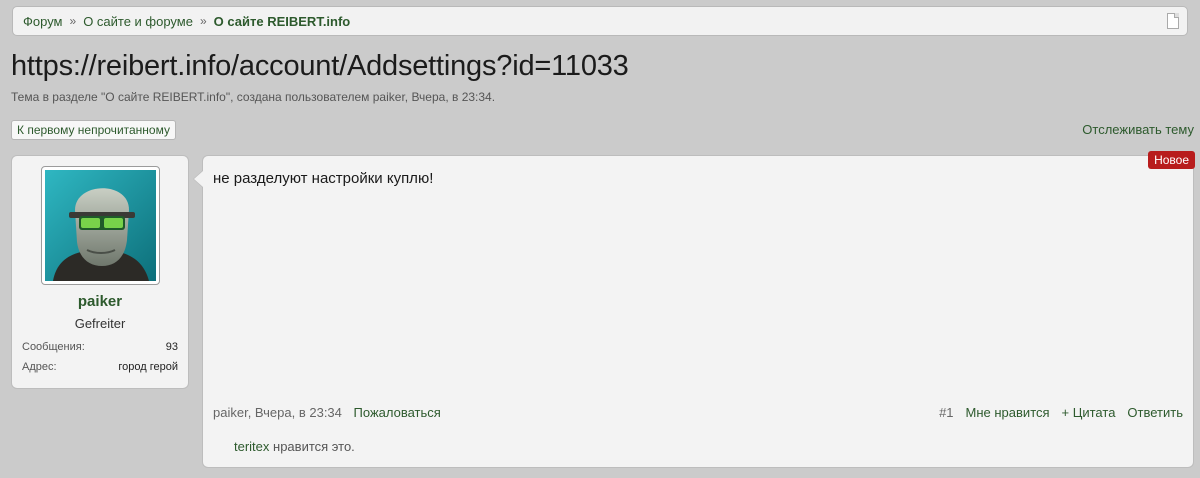 The width and height of the screenshot is (1200, 478). I want to click on document-icon, so click(1173, 21).